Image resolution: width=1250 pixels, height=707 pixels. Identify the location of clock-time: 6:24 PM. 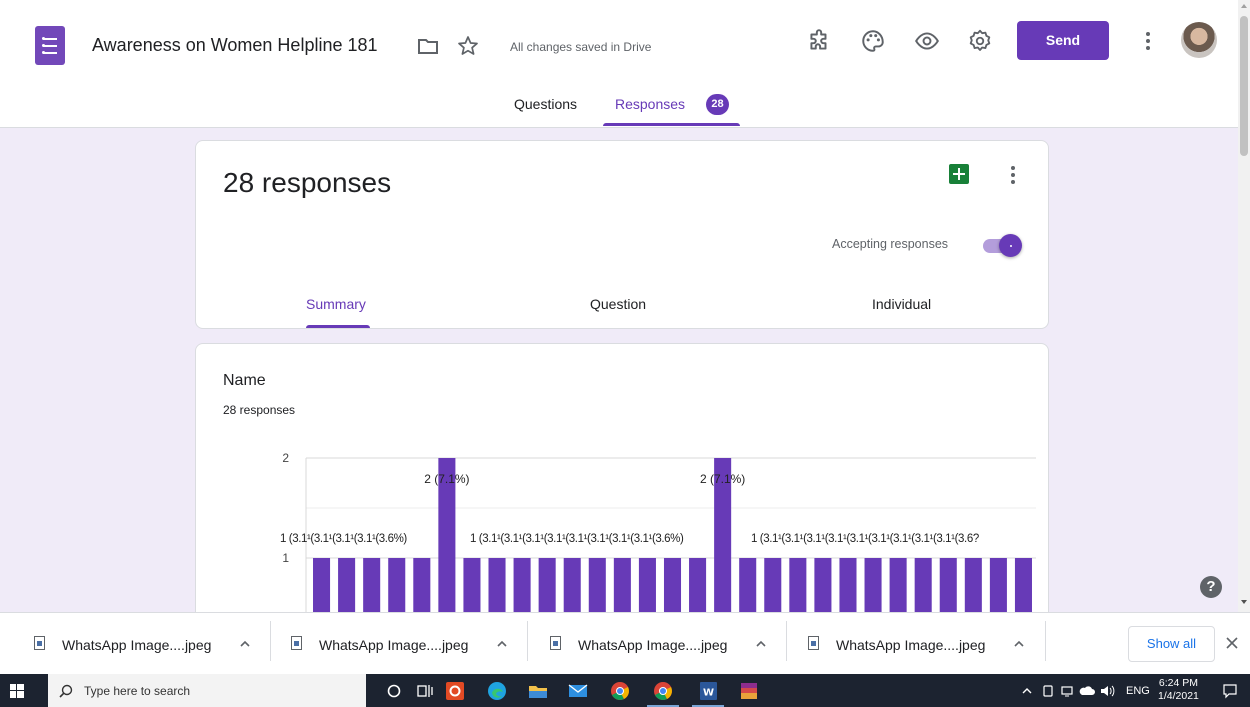
(1178, 683).